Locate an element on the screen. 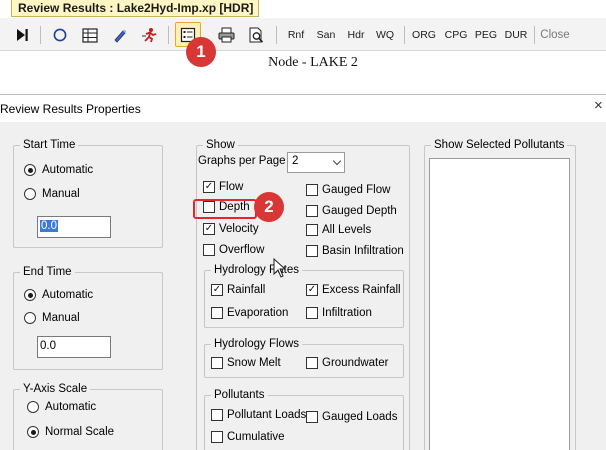  close-button: Close is located at coordinates (555, 35).